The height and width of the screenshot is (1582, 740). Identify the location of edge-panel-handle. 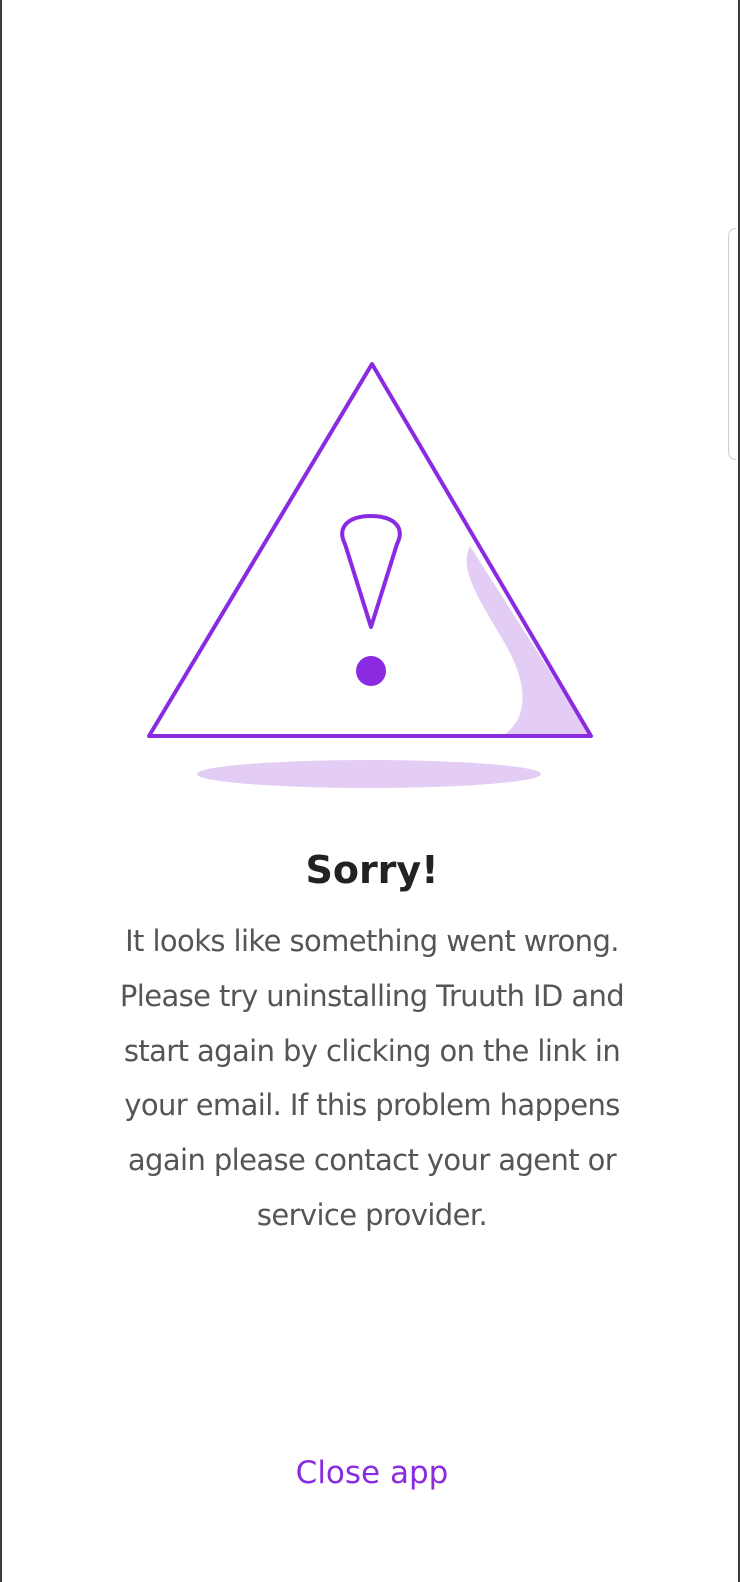
(732, 344).